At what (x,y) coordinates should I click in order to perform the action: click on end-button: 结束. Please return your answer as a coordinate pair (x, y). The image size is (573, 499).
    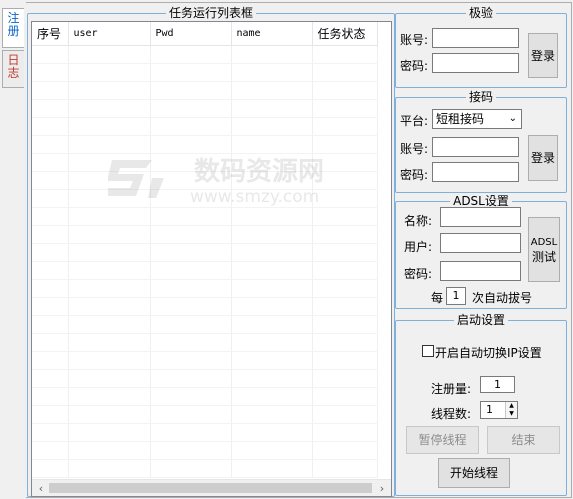
    Looking at the image, I should click on (523, 440).